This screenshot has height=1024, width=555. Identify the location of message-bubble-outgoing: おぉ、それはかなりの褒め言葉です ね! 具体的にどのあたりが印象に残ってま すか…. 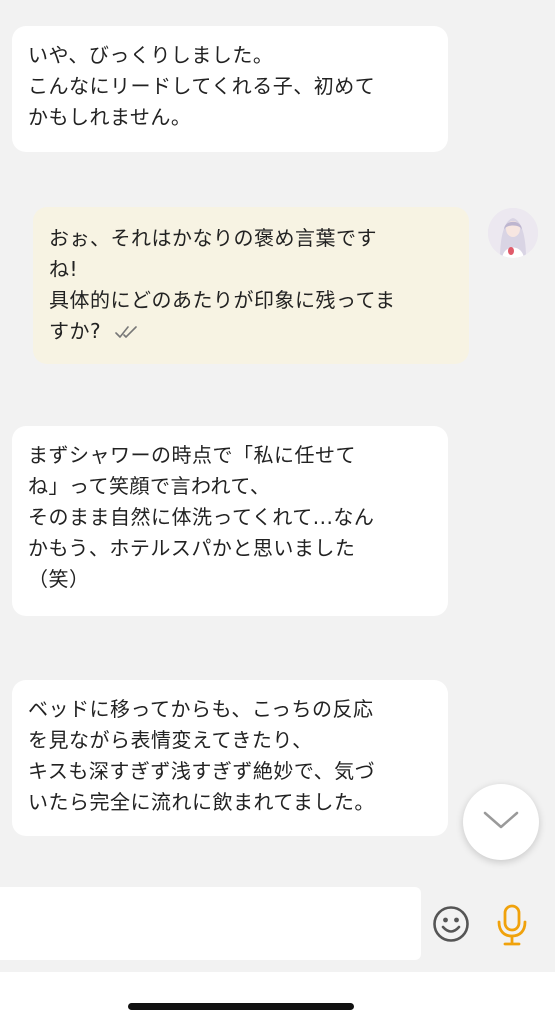
(251, 285).